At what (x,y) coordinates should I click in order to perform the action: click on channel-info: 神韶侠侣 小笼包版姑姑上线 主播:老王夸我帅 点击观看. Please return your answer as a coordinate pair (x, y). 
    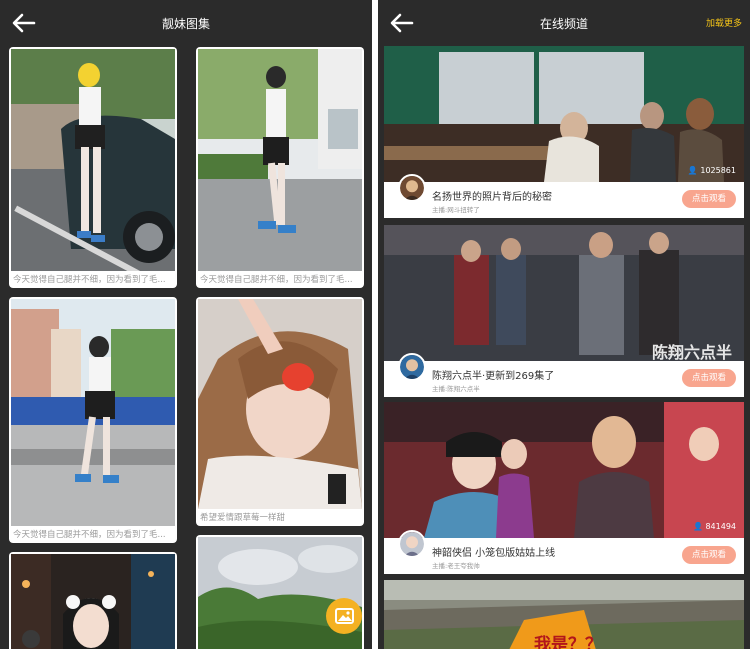
    Looking at the image, I should click on (564, 552).